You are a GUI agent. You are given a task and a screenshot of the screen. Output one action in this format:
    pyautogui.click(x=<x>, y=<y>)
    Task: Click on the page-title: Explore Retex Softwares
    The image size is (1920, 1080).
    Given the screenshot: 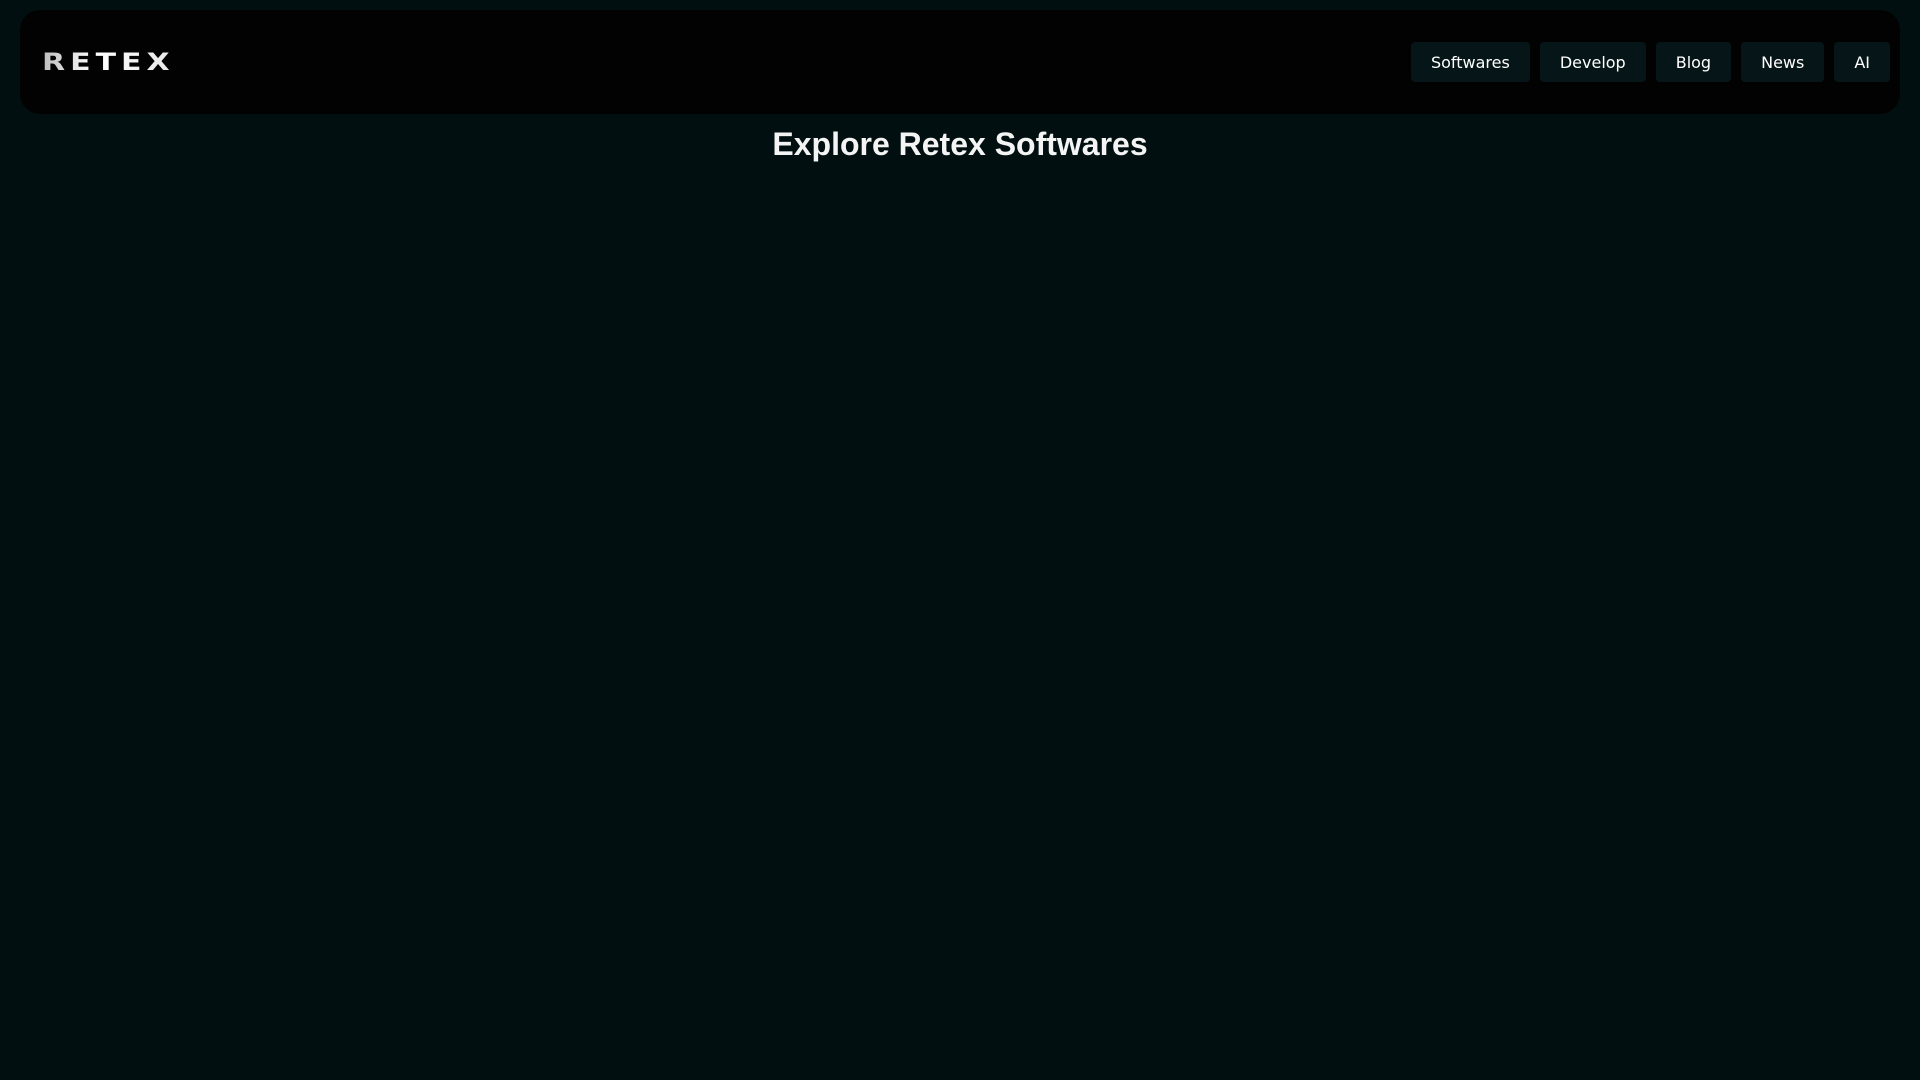 What is the action you would take?
    pyautogui.click(x=960, y=144)
    